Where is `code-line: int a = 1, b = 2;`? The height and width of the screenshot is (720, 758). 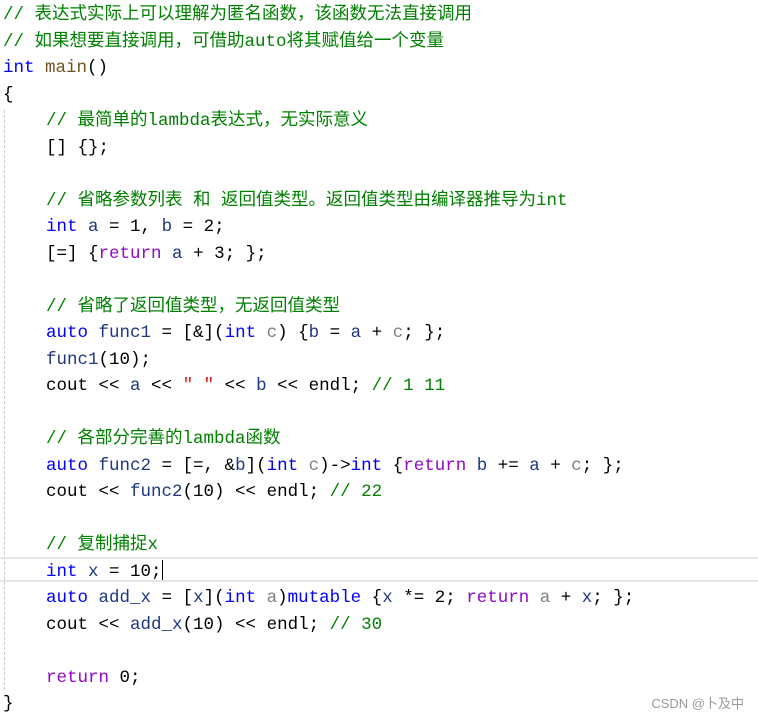
code-line: int a = 1, b = 2; is located at coordinates (402, 227).